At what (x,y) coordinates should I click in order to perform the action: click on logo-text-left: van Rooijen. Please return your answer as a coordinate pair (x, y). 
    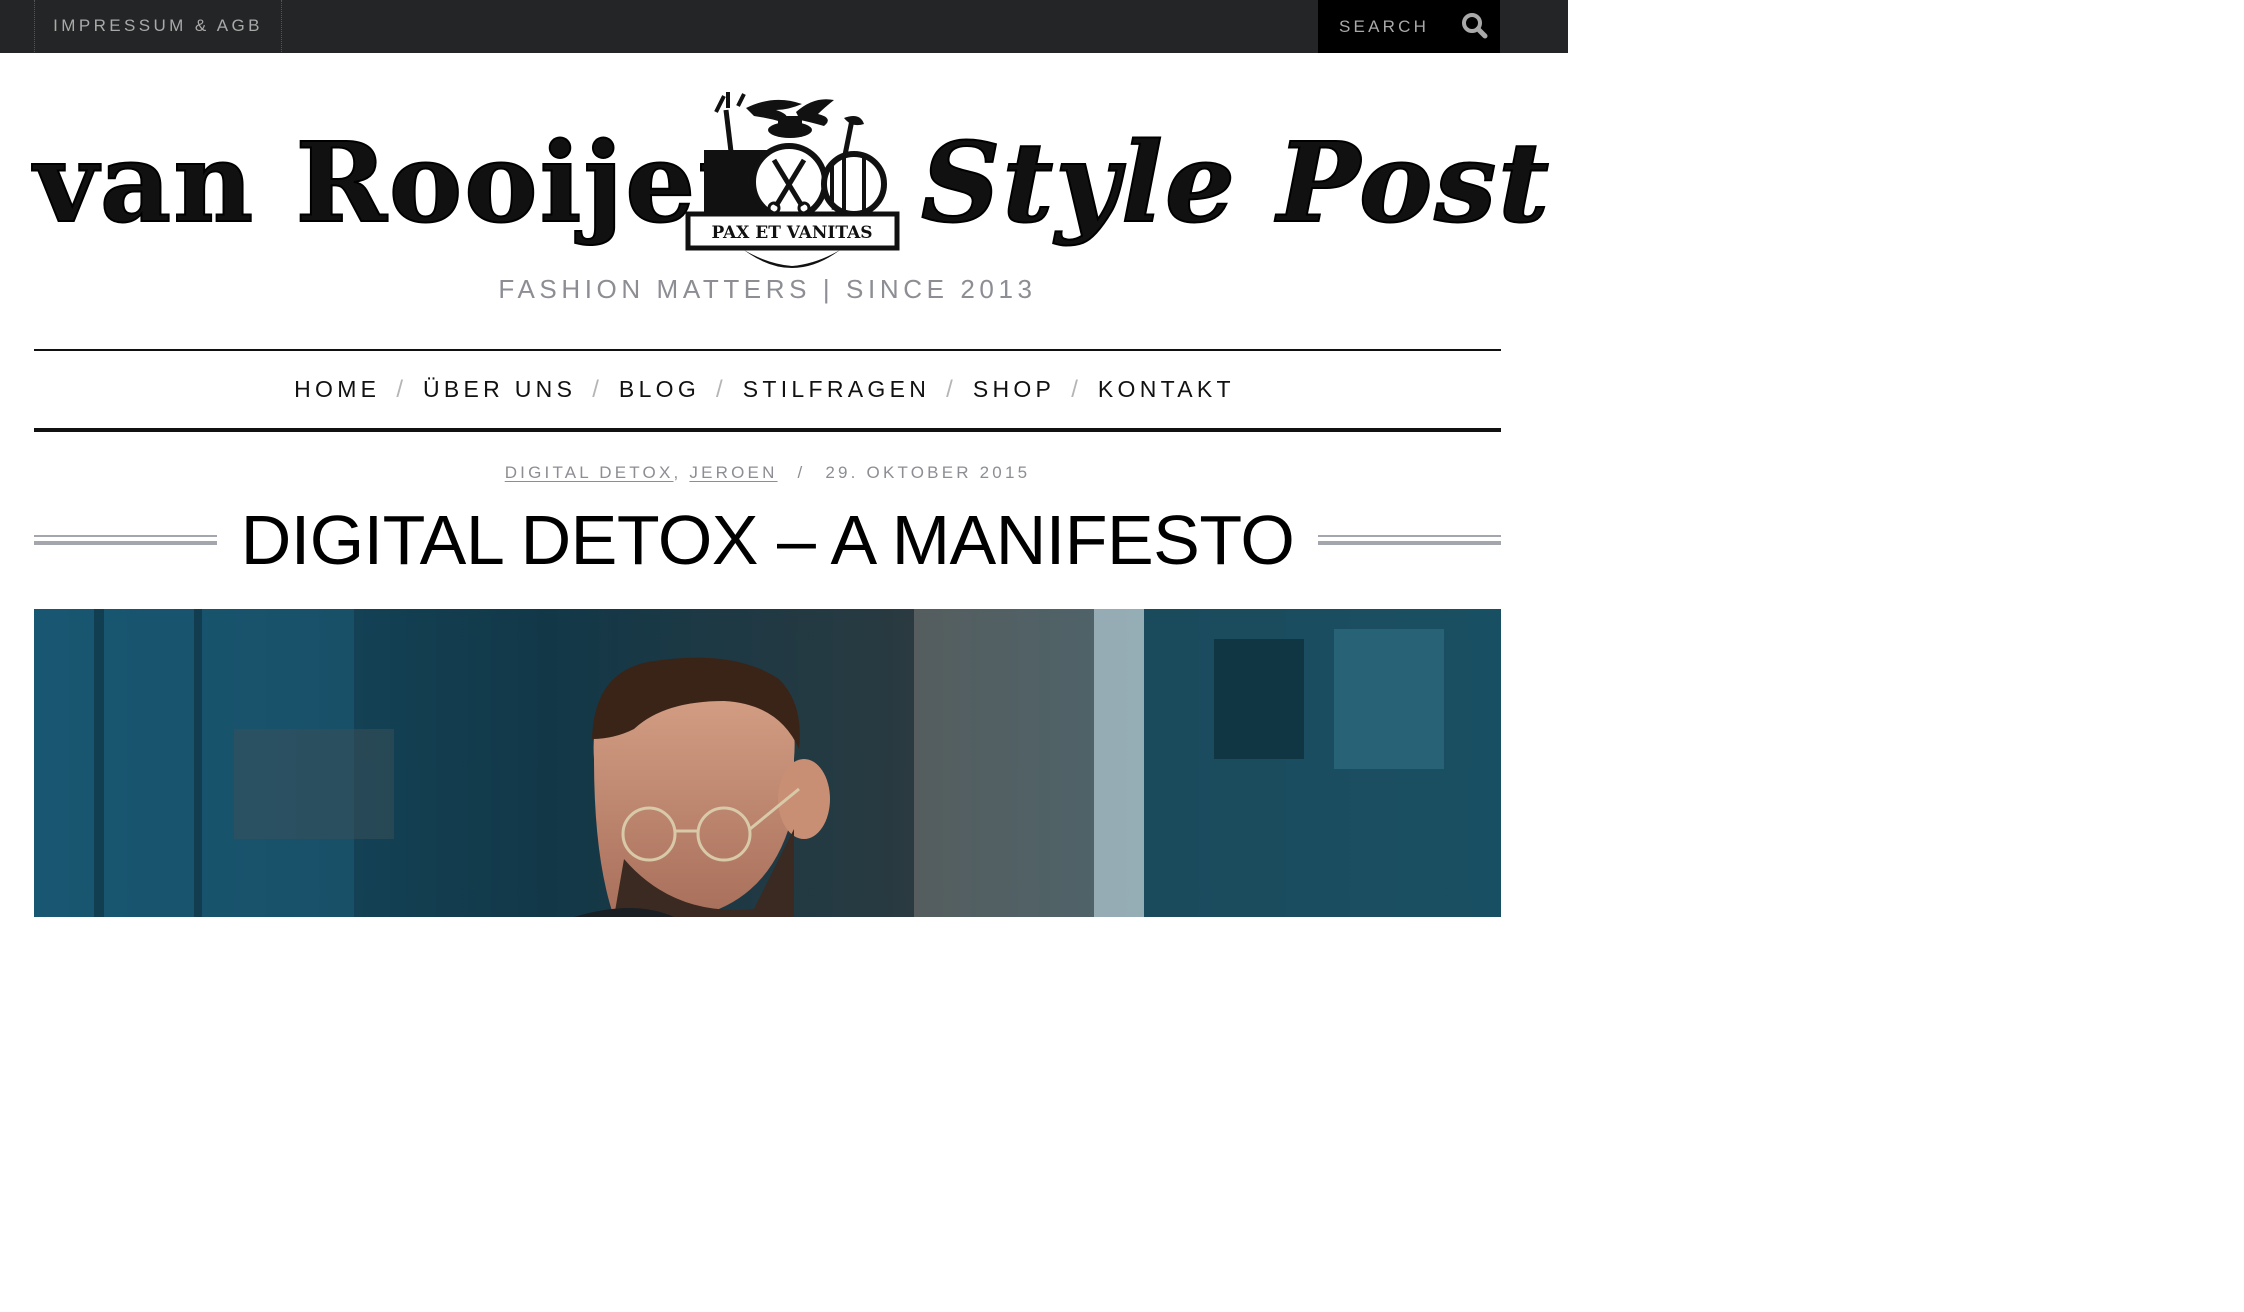
    Looking at the image, I should click on (406, 182).